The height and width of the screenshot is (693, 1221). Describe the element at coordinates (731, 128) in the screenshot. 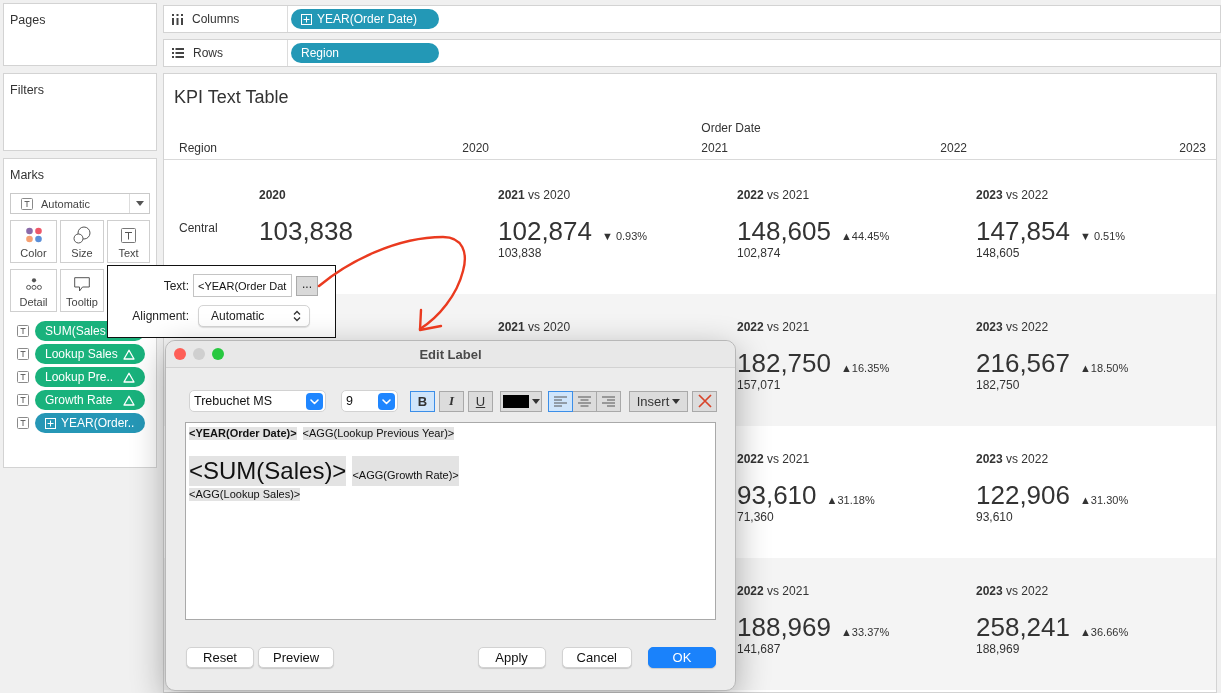

I see `column-group-header: Order Date` at that location.